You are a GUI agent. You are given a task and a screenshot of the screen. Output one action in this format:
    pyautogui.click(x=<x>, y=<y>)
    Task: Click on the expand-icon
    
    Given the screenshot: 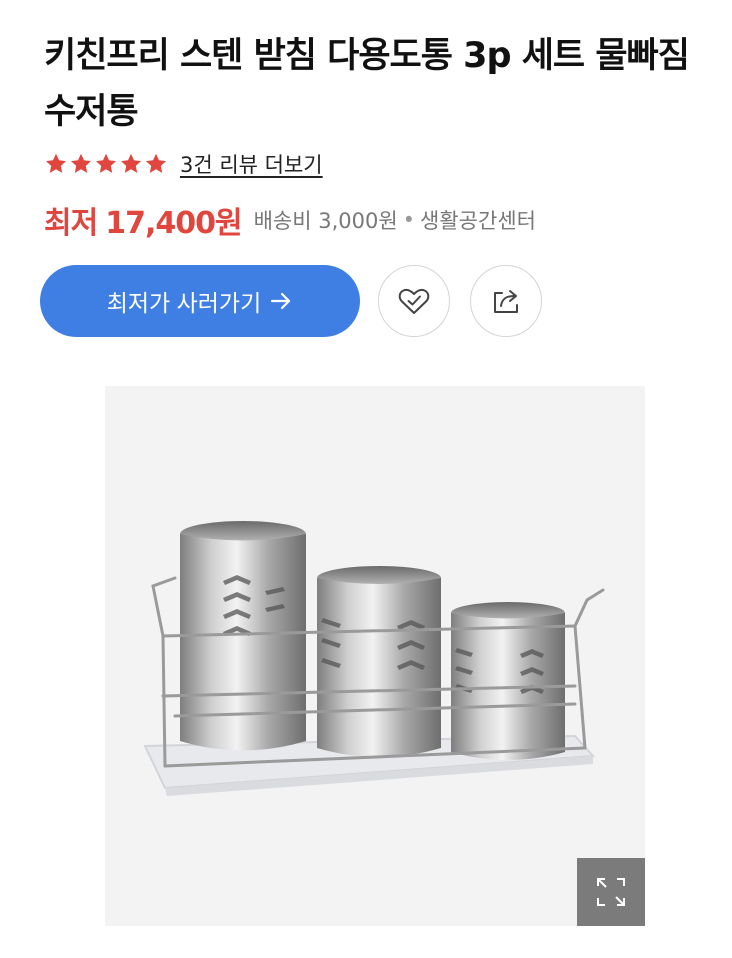 What is the action you would take?
    pyautogui.click(x=611, y=892)
    